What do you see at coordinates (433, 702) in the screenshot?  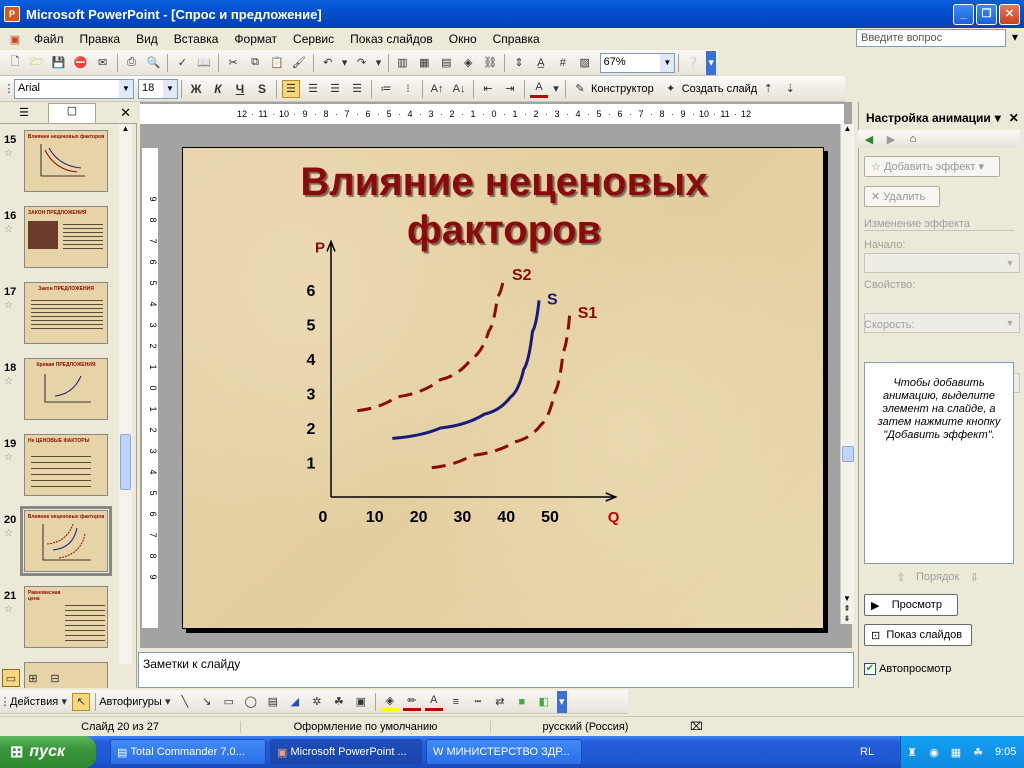 I see `font-color-icon: A` at bounding box center [433, 702].